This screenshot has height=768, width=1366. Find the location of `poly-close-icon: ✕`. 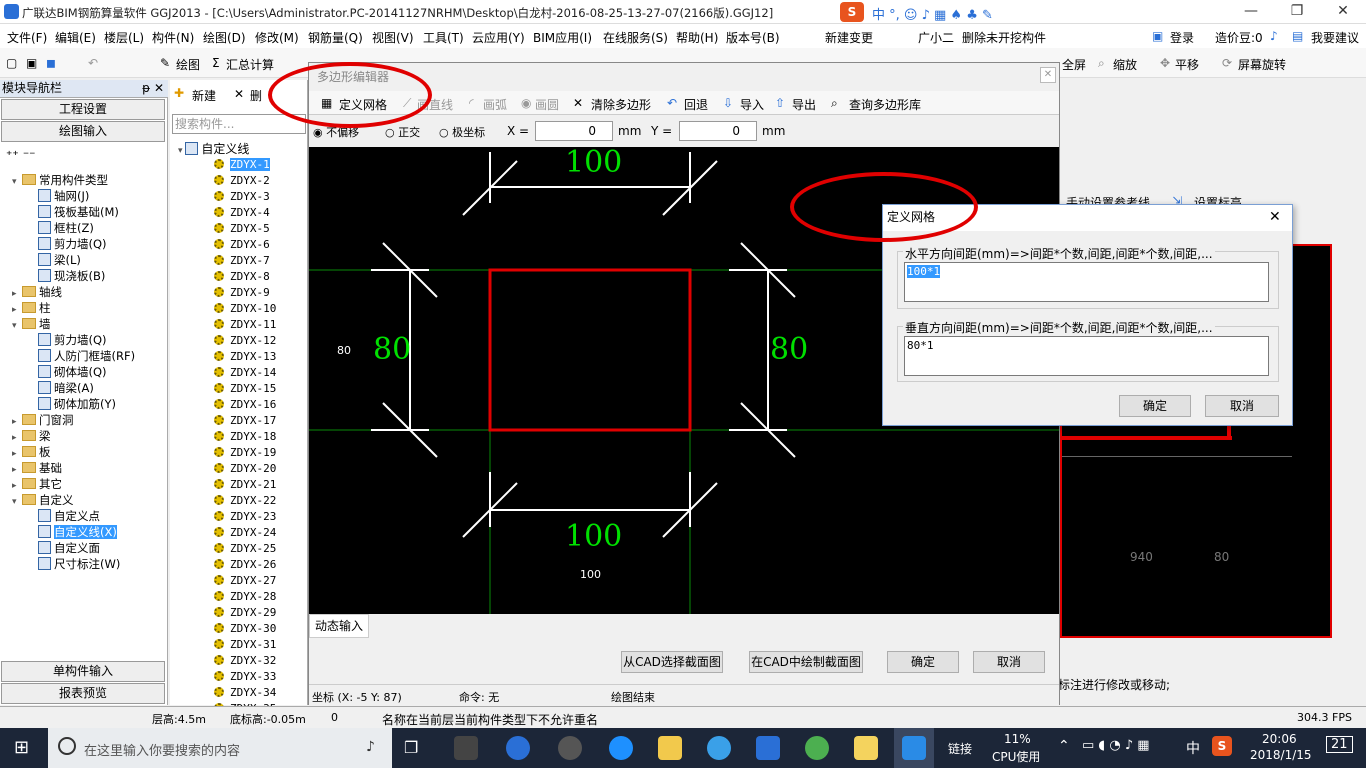

poly-close-icon: ✕ is located at coordinates (1048, 75).